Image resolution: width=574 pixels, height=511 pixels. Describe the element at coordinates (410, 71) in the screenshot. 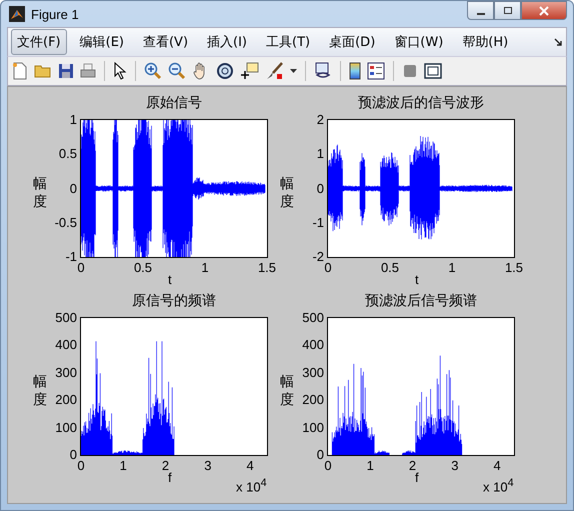

I see `square-icon` at that location.